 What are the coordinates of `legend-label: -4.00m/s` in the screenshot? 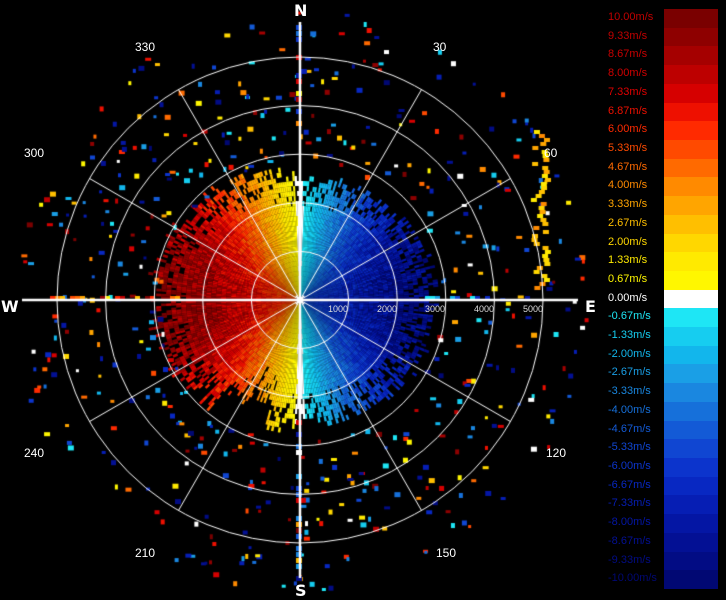 It's located at (629, 409).